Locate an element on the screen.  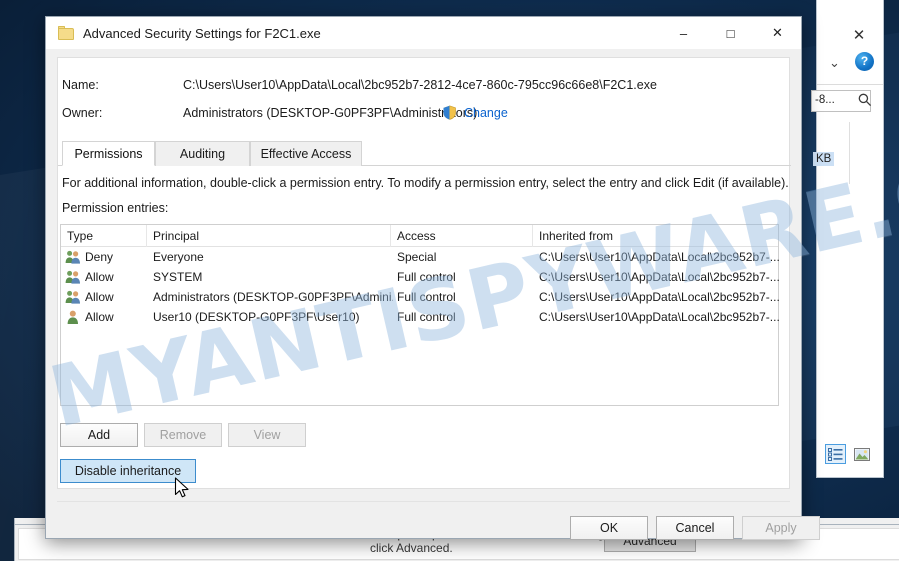
list-header-row: Type Principal Access Inherited from is located at coordinates (419, 236).